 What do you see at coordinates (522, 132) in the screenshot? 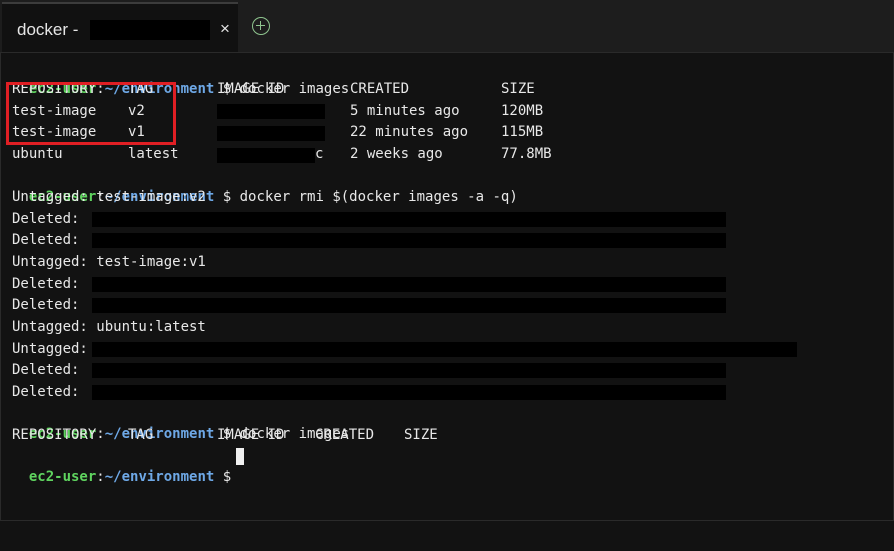
I see `row-size: 115MB` at bounding box center [522, 132].